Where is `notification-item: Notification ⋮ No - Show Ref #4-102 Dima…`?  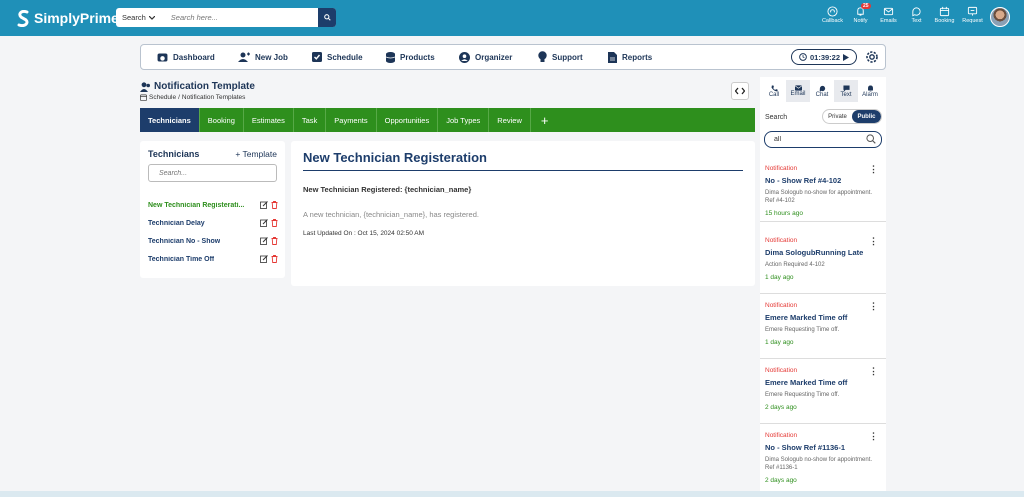
notification-item: Notification ⋮ No - Show Ref #4-102 Dima… is located at coordinates (823, 191).